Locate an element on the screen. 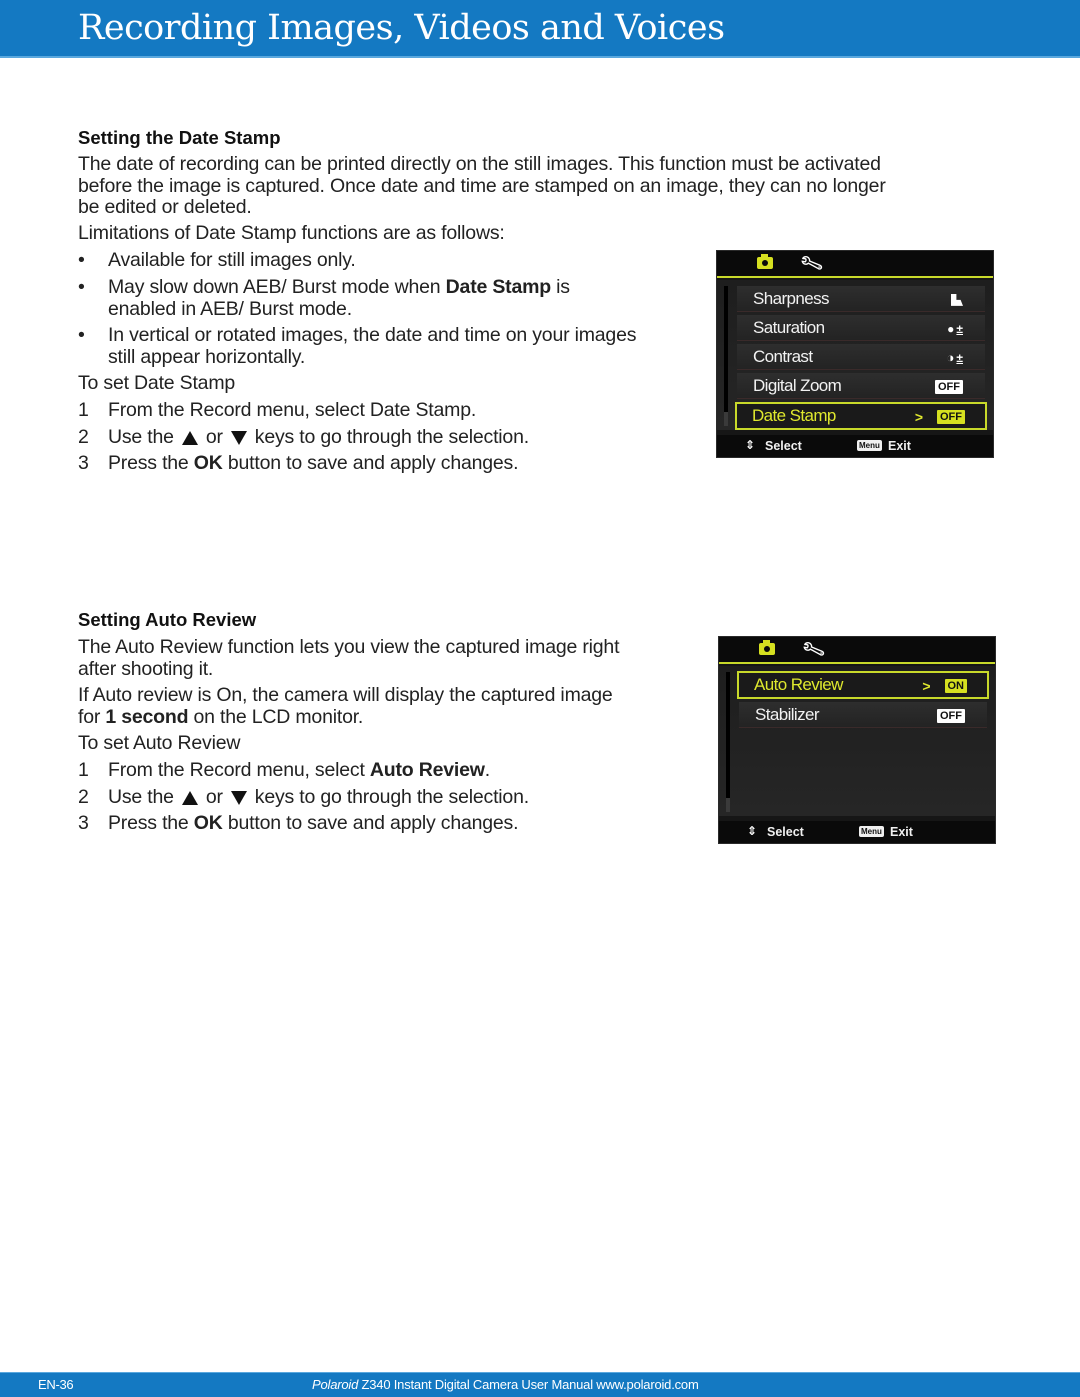  info-text: on the LCD monitor. is located at coordinates (276, 716).